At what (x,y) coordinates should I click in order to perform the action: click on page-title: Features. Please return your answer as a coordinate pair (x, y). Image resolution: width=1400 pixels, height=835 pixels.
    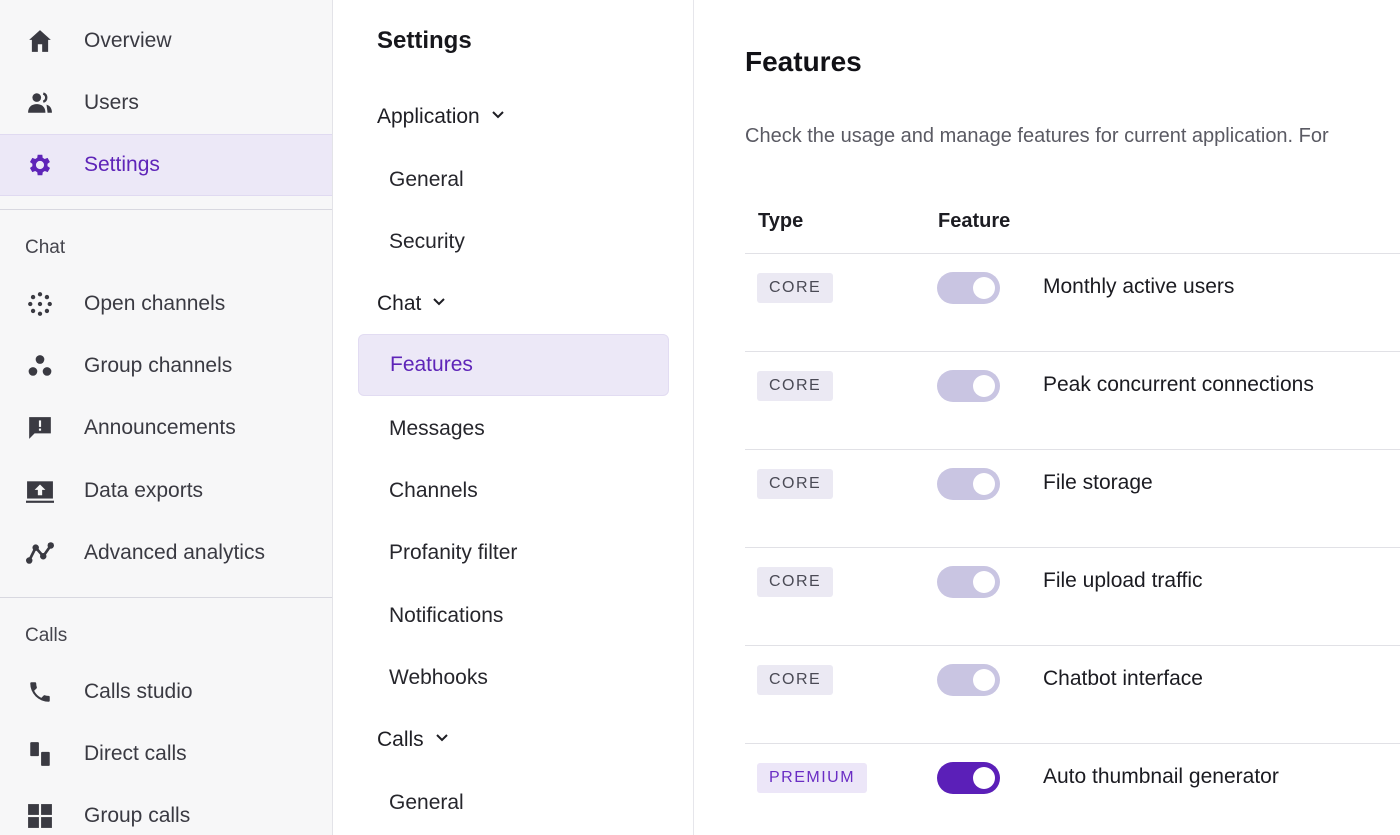
    Looking at the image, I should click on (803, 61).